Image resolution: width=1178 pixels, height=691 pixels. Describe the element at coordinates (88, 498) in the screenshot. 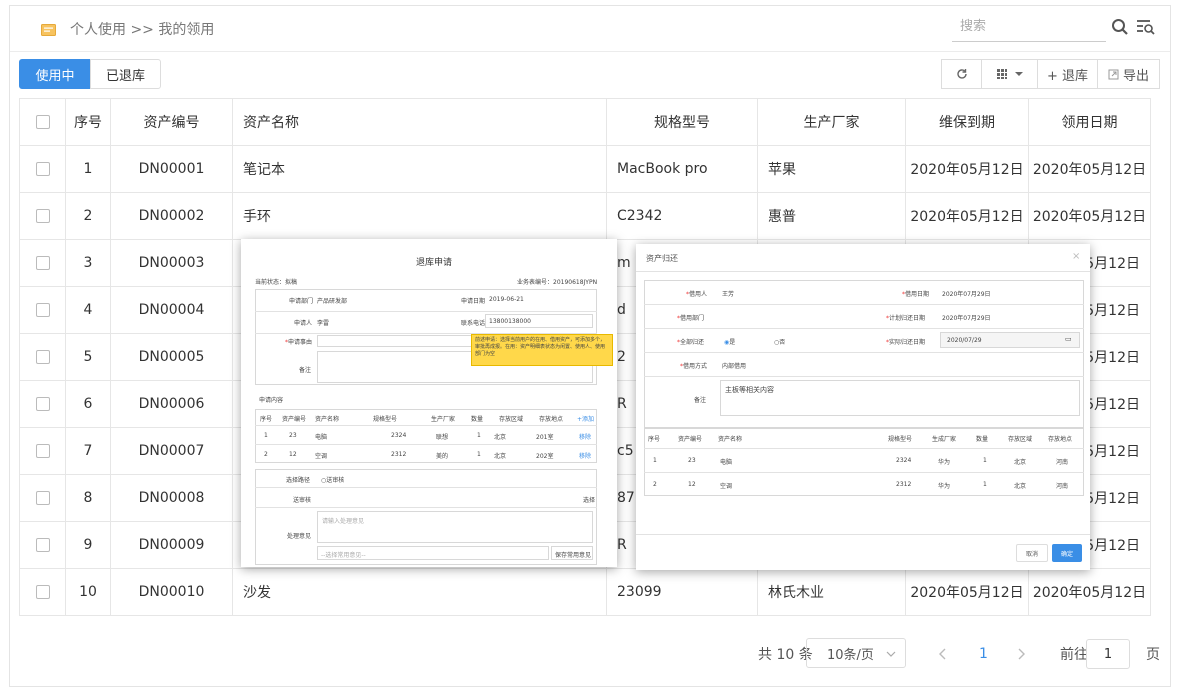

I see `cell: 8` at that location.